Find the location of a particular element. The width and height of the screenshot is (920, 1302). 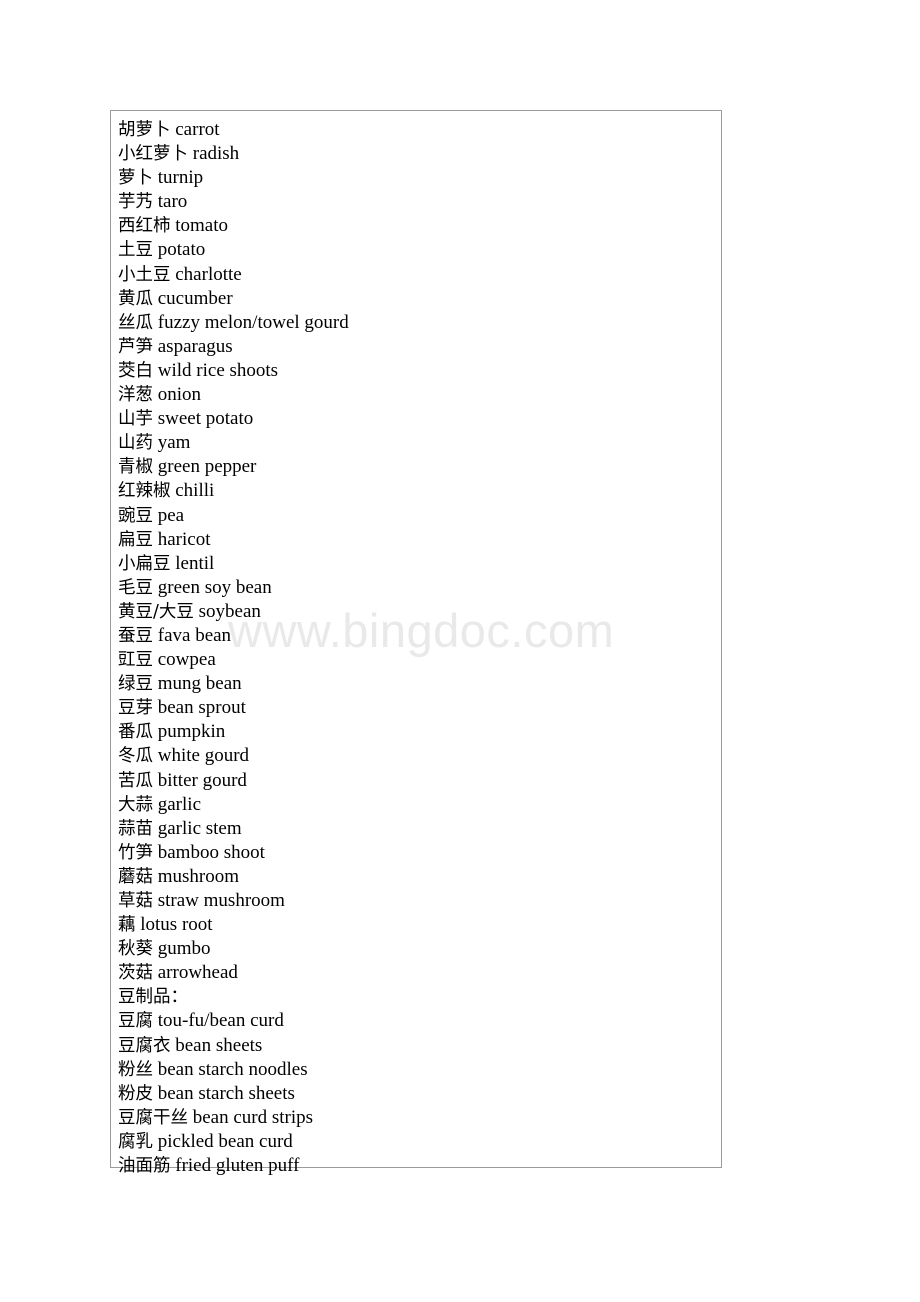

entry-english-term: yam is located at coordinates (174, 443).